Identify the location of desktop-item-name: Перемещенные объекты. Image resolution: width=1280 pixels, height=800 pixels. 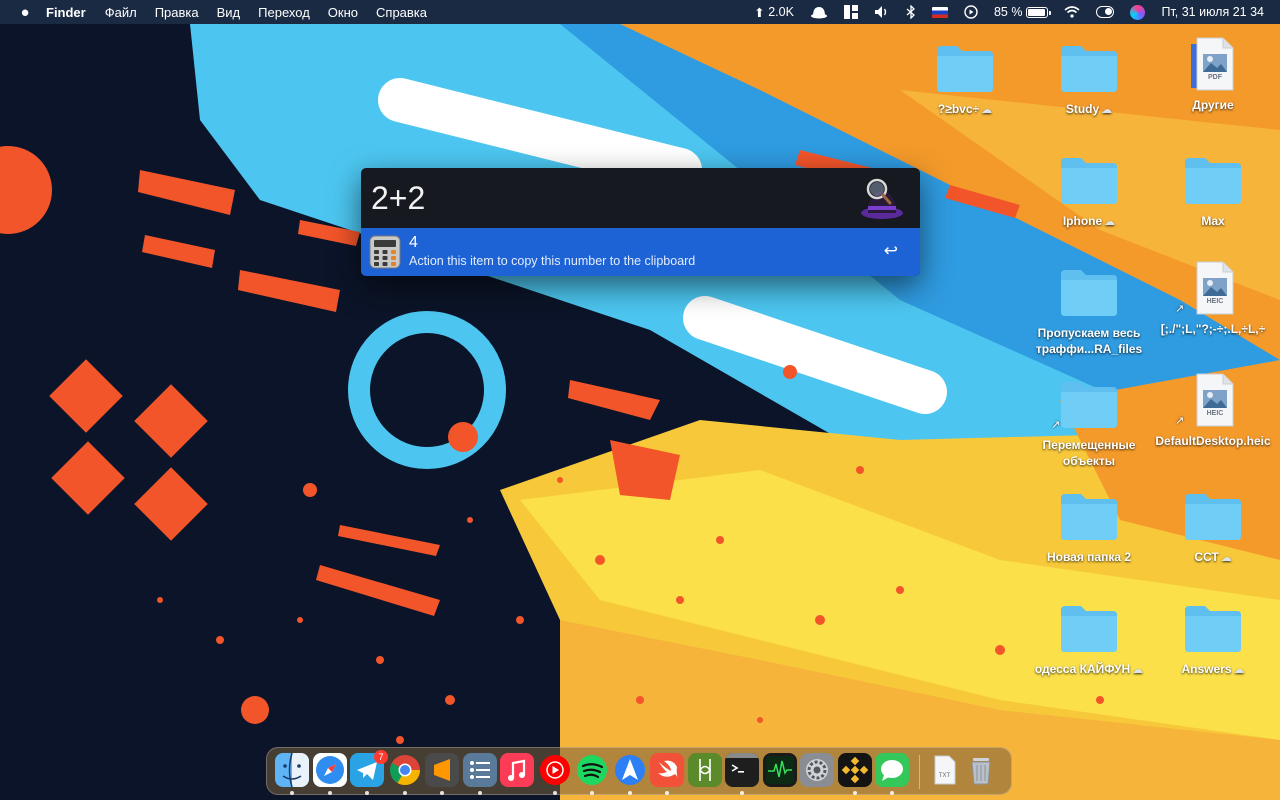
(1089, 453).